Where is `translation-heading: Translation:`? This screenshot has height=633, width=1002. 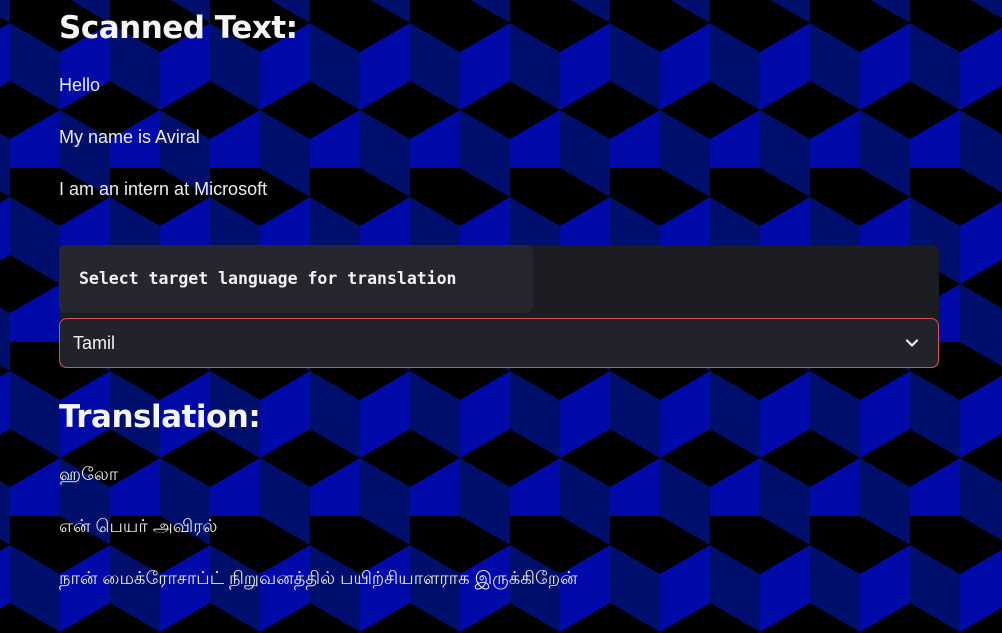 translation-heading: Translation: is located at coordinates (160, 417).